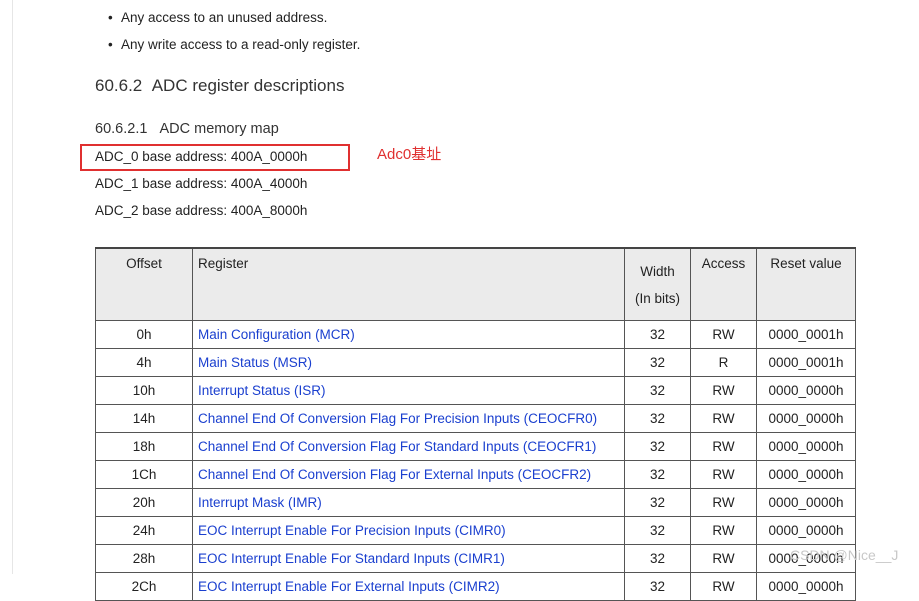 The width and height of the screenshot is (919, 601). I want to click on header-width-line2: (In bits), so click(657, 298).